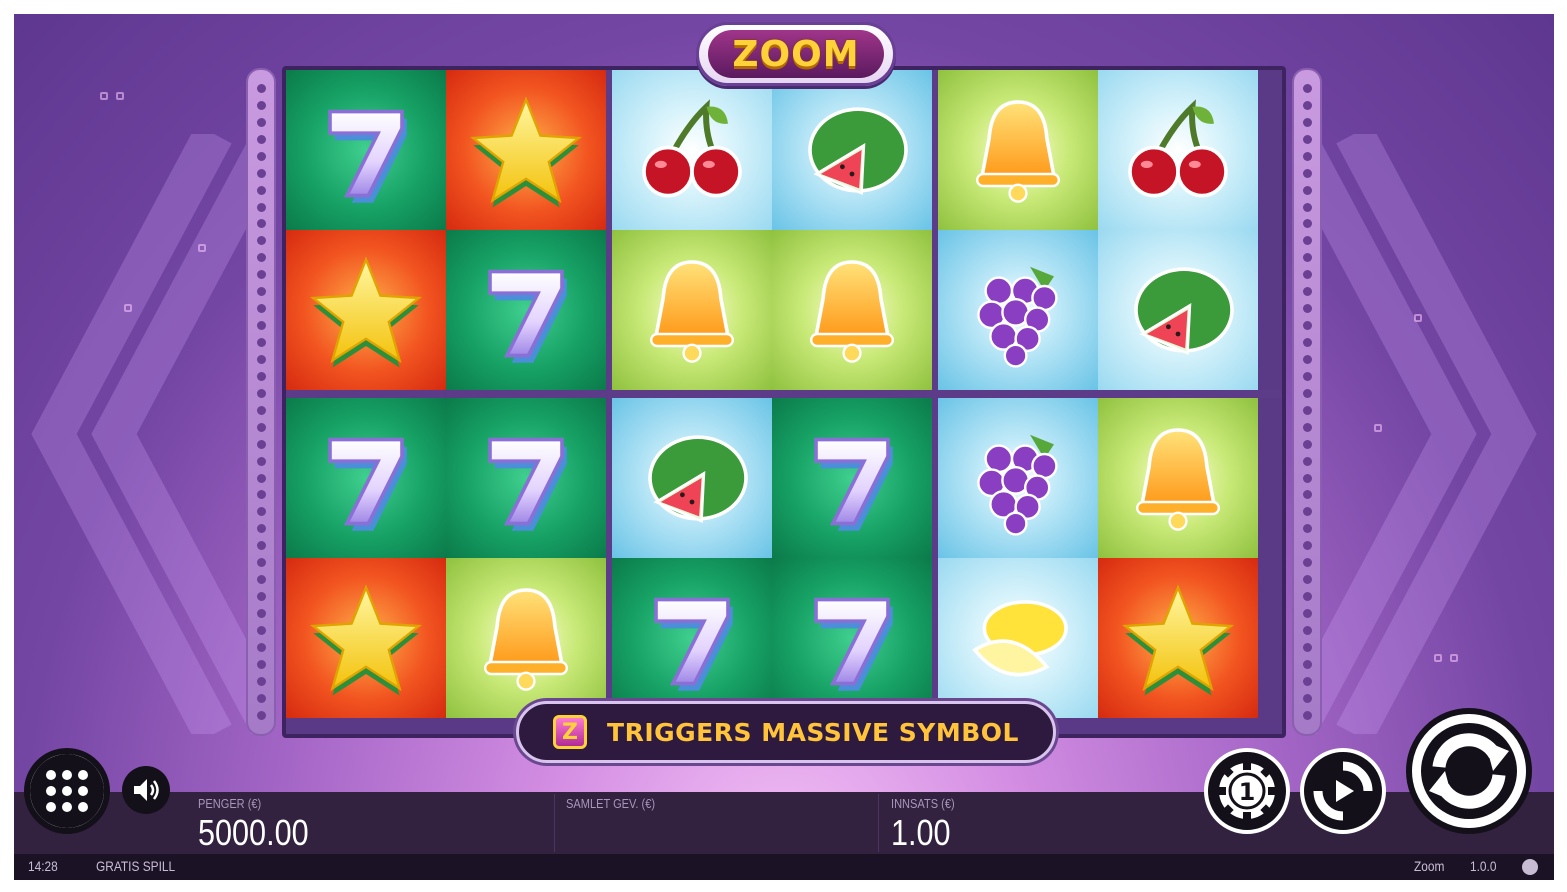  Describe the element at coordinates (1307, 402) in the screenshot. I see `reel-rail-right` at that location.